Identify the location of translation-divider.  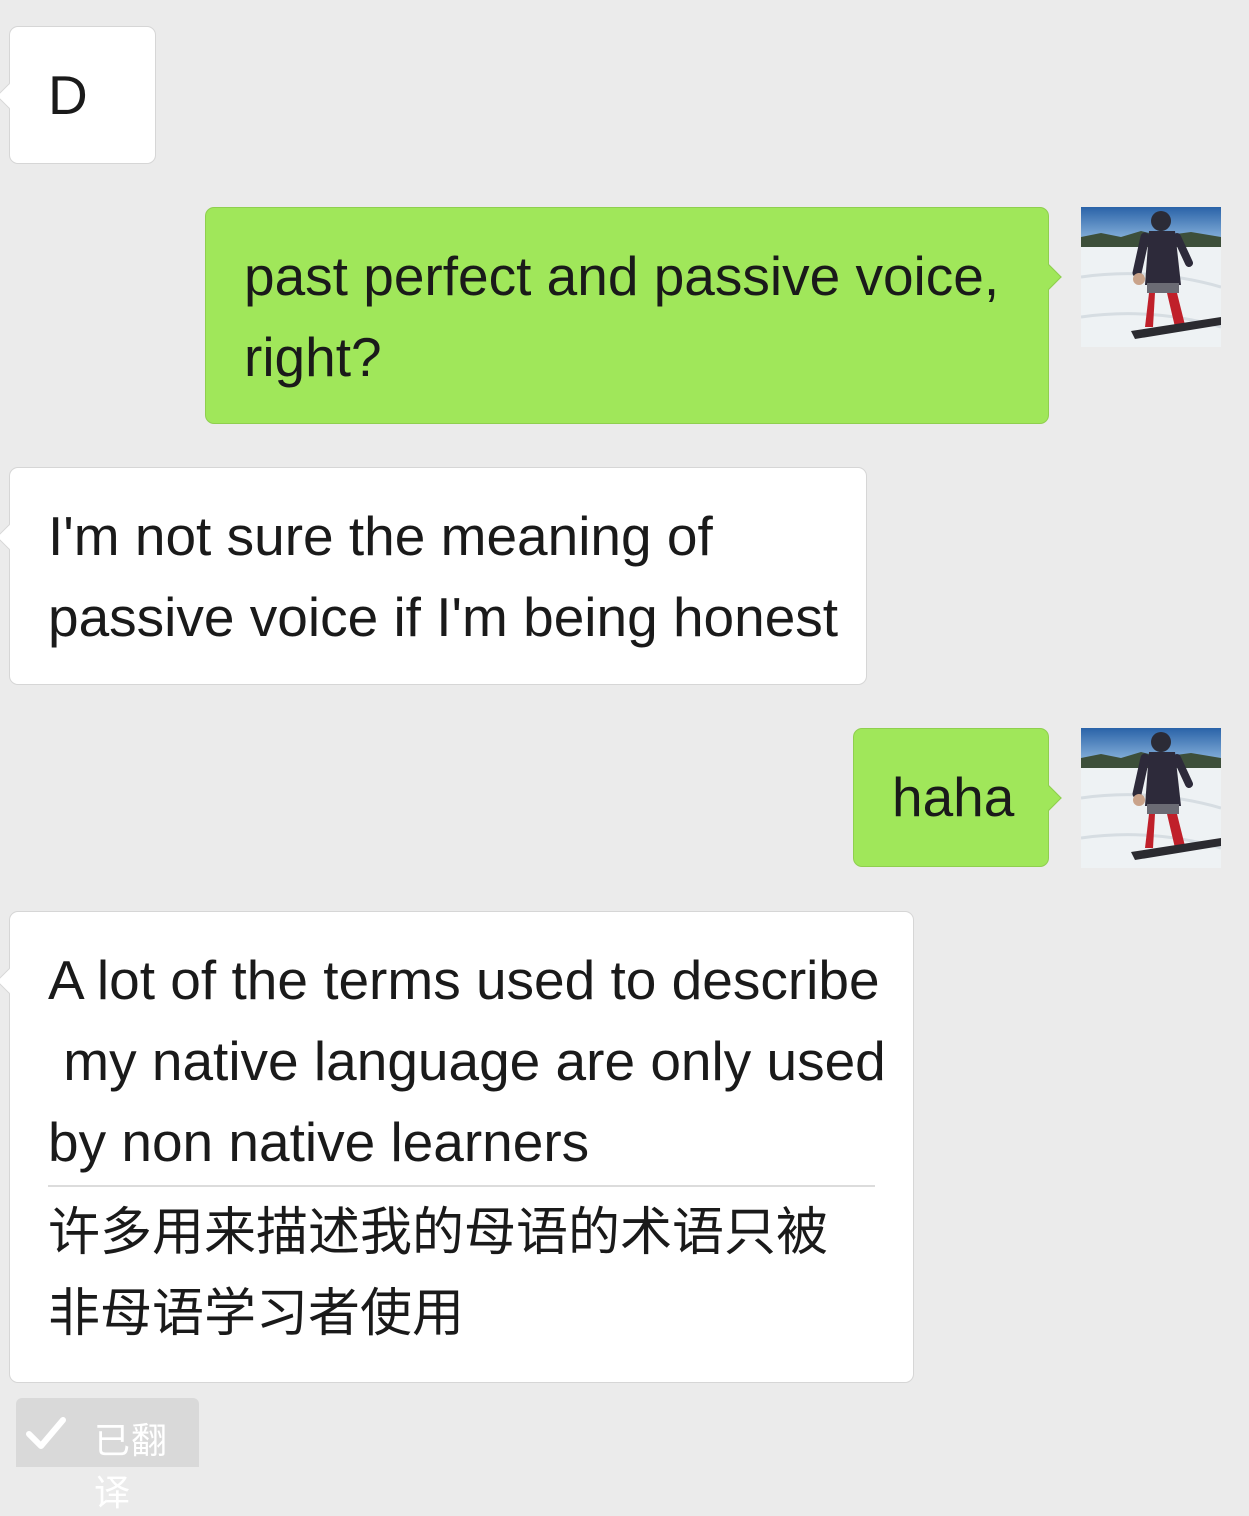
(461, 1186).